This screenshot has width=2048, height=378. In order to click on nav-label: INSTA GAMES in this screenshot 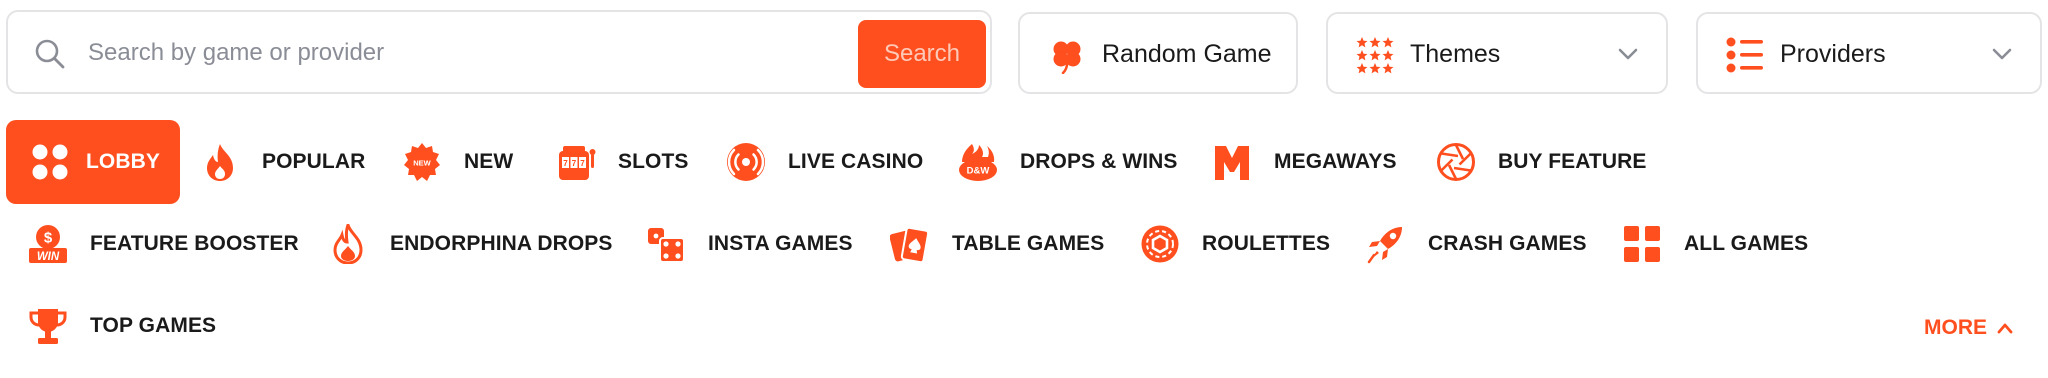, I will do `click(780, 243)`.